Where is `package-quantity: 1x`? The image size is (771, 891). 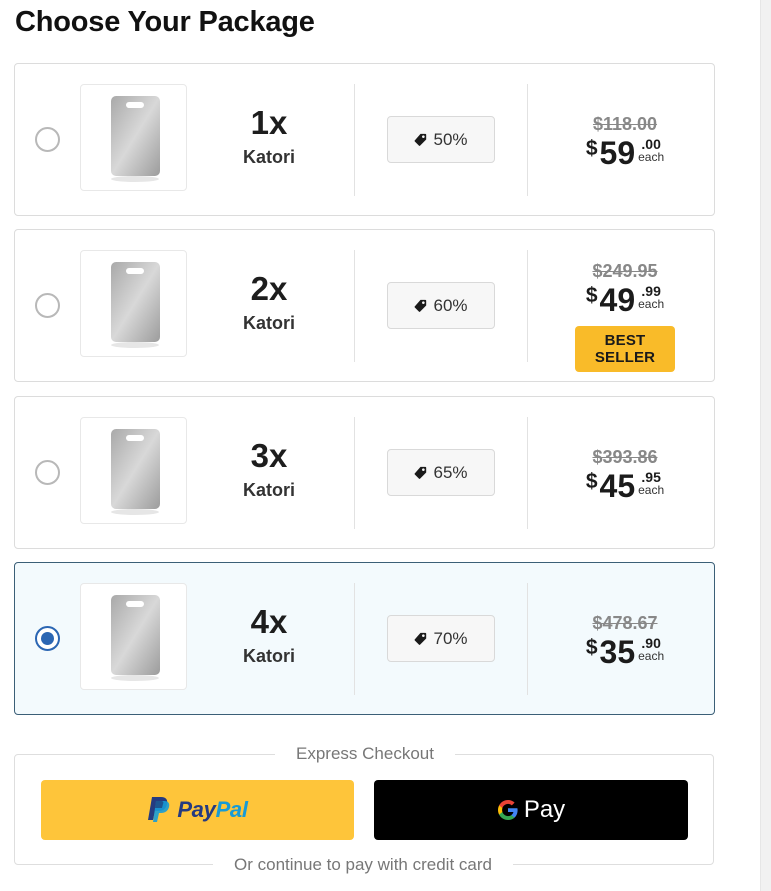
package-quantity: 1x is located at coordinates (269, 122).